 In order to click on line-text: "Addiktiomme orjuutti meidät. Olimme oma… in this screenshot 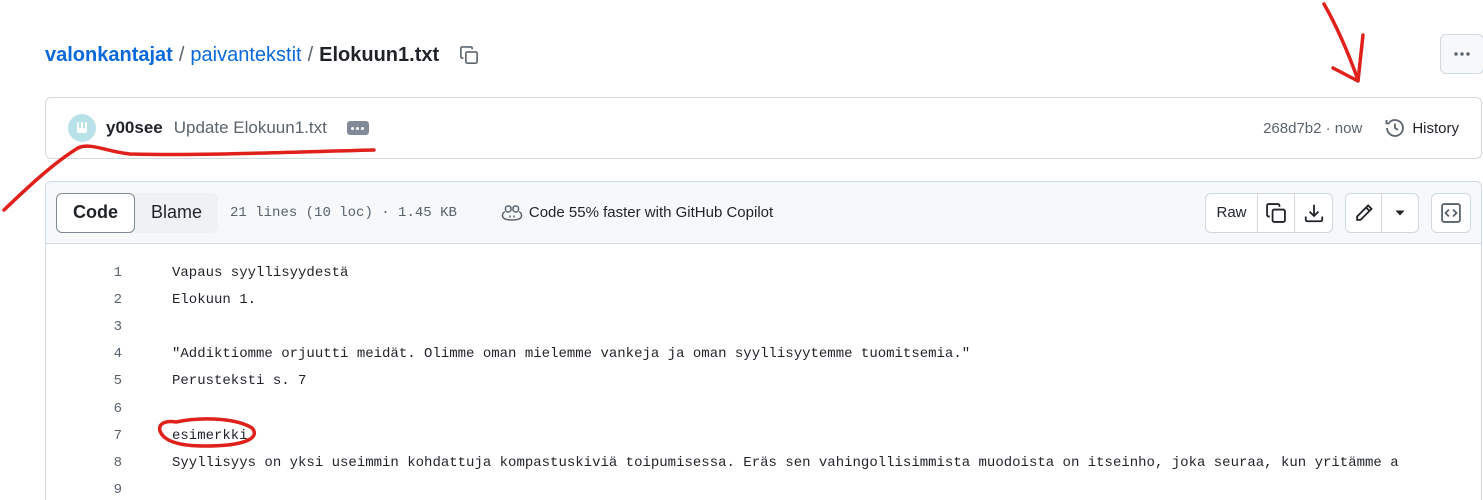, I will do `click(571, 354)`.